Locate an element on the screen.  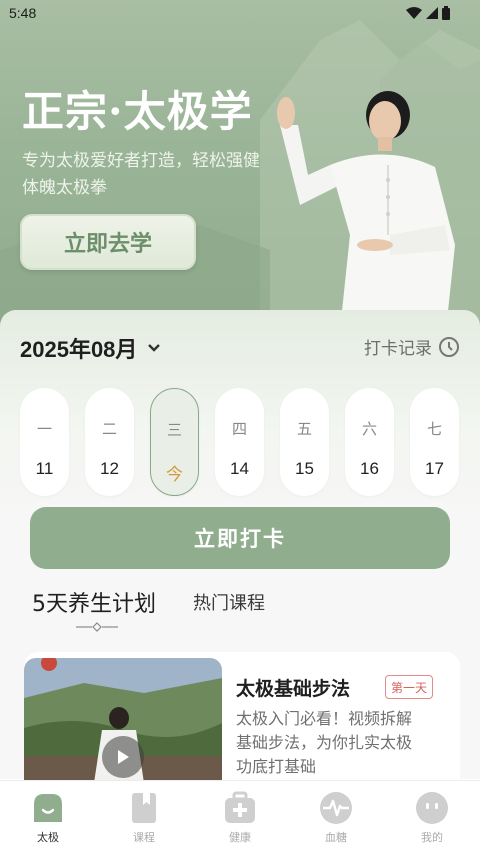
play-button is located at coordinates (123, 757).